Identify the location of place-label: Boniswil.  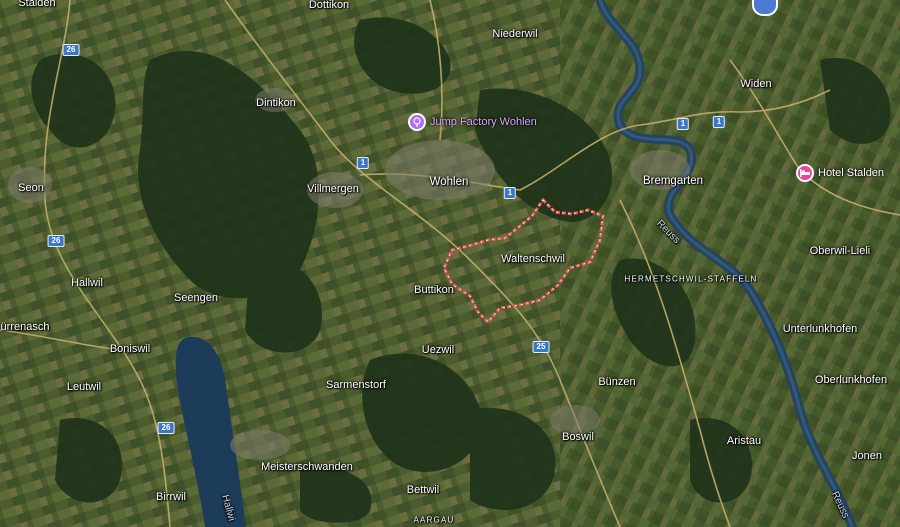
(130, 349).